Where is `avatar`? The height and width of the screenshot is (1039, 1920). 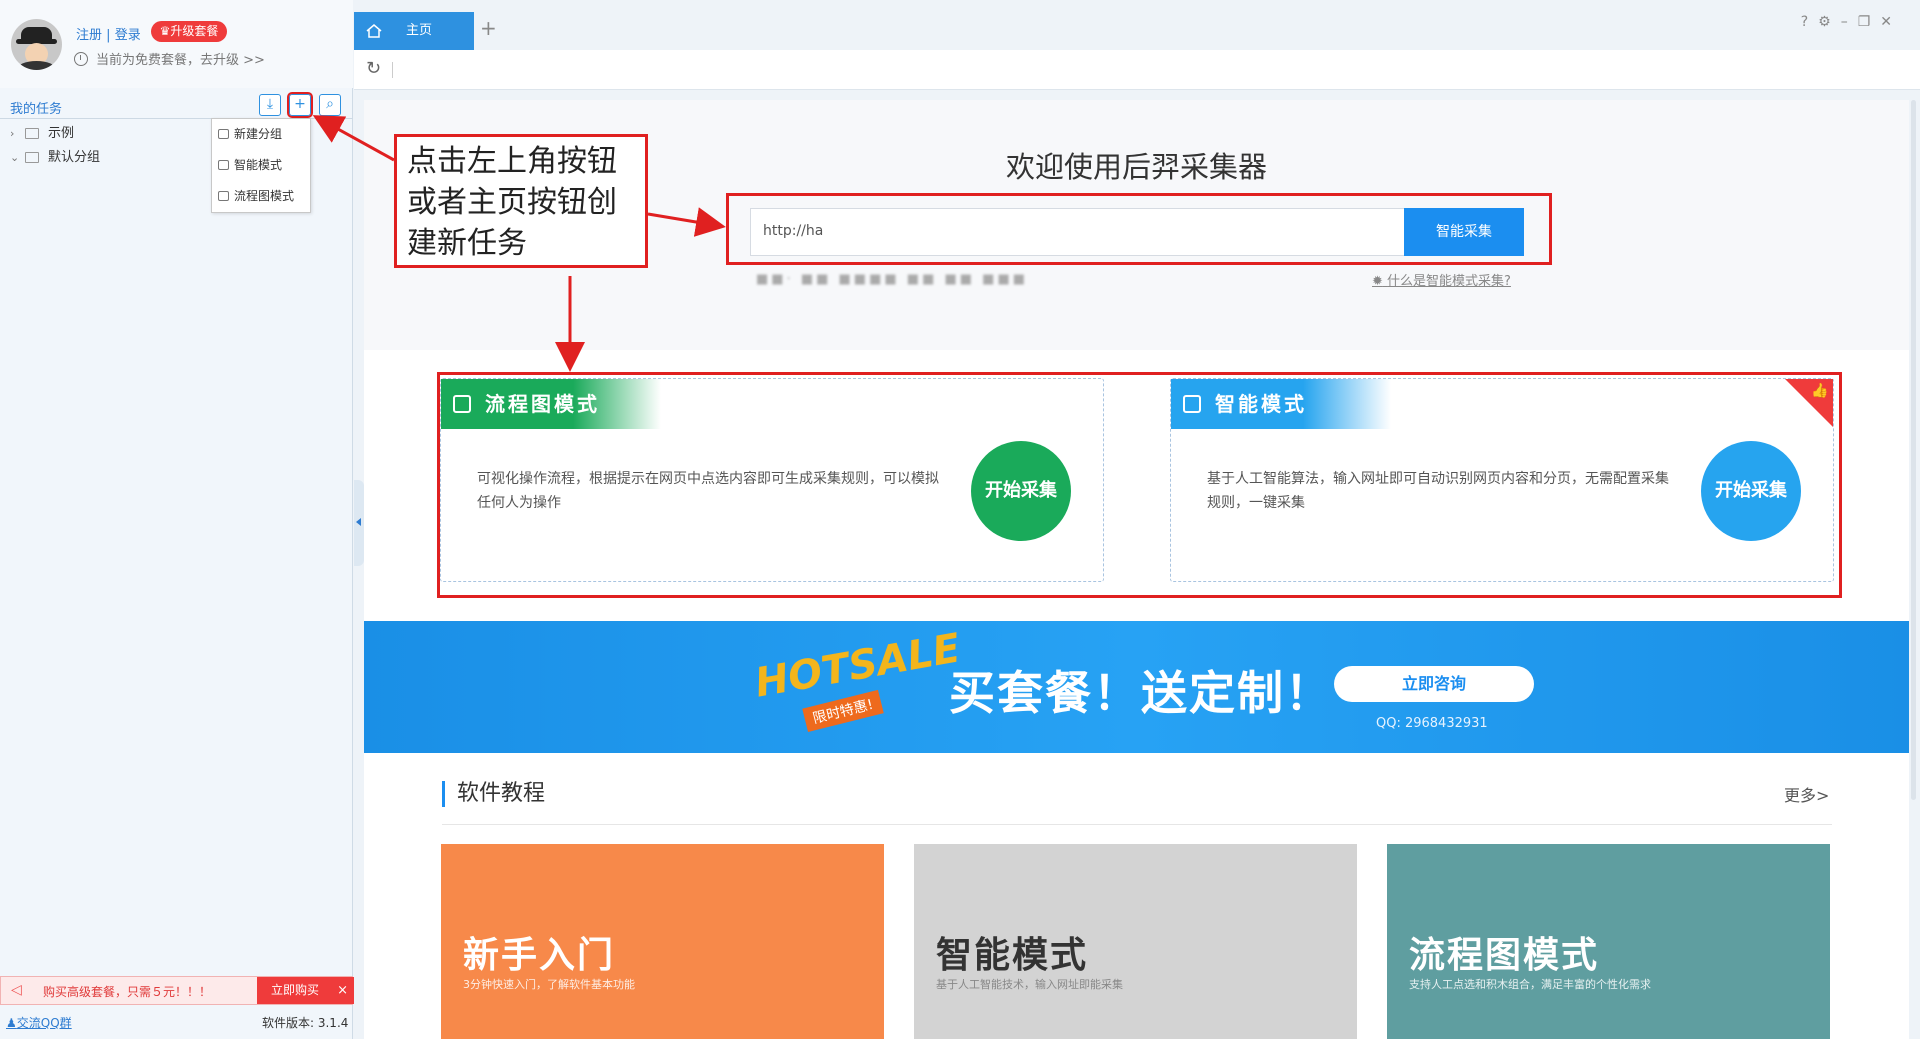
avatar is located at coordinates (36, 44).